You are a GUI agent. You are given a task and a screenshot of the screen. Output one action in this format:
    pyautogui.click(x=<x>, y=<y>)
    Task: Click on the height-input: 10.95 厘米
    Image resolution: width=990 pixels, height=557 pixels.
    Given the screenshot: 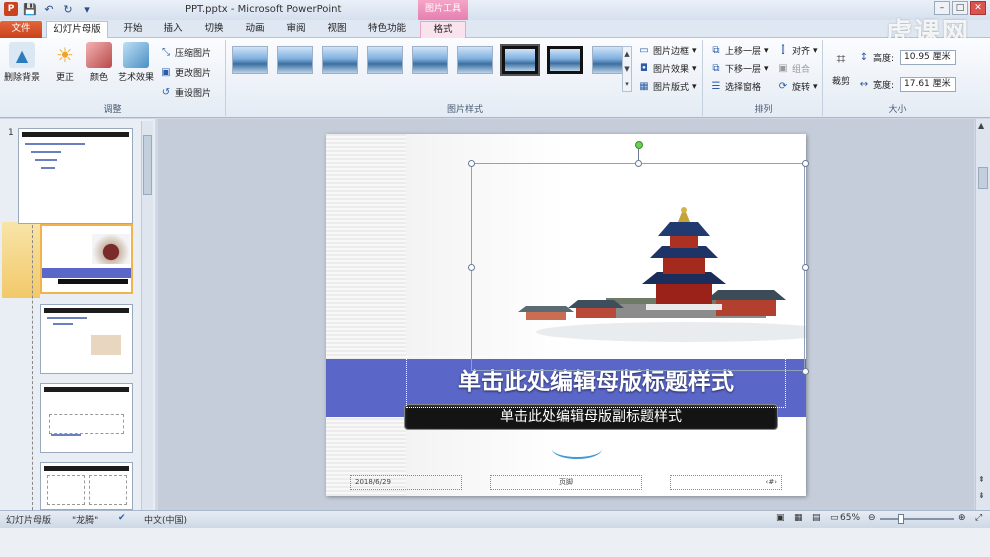 What is the action you would take?
    pyautogui.click(x=928, y=57)
    